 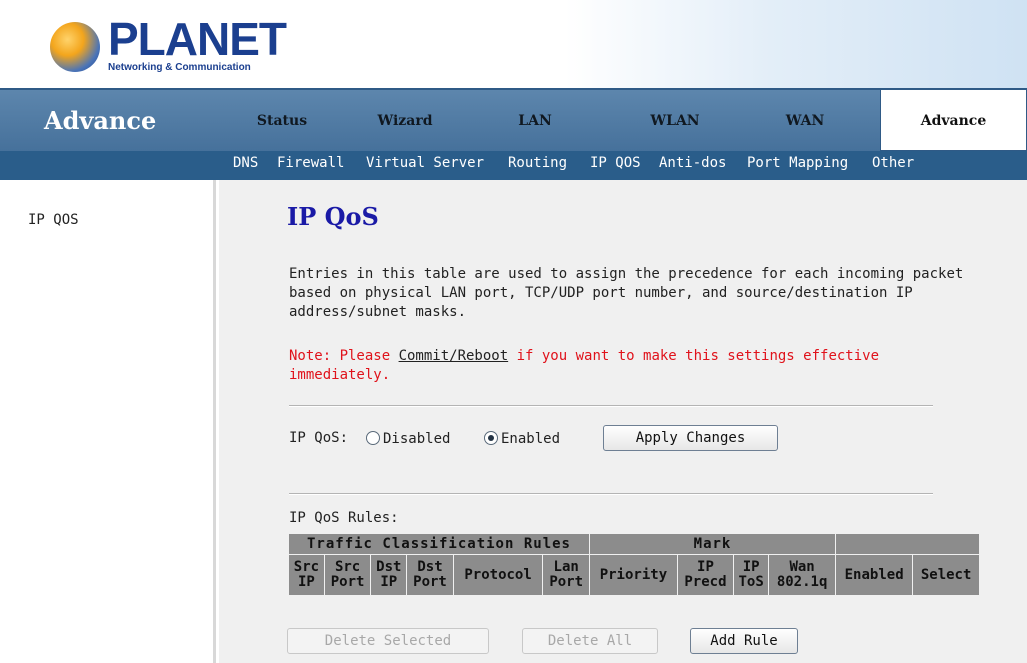 I want to click on tab-wlan: WLAN, so click(x=675, y=120).